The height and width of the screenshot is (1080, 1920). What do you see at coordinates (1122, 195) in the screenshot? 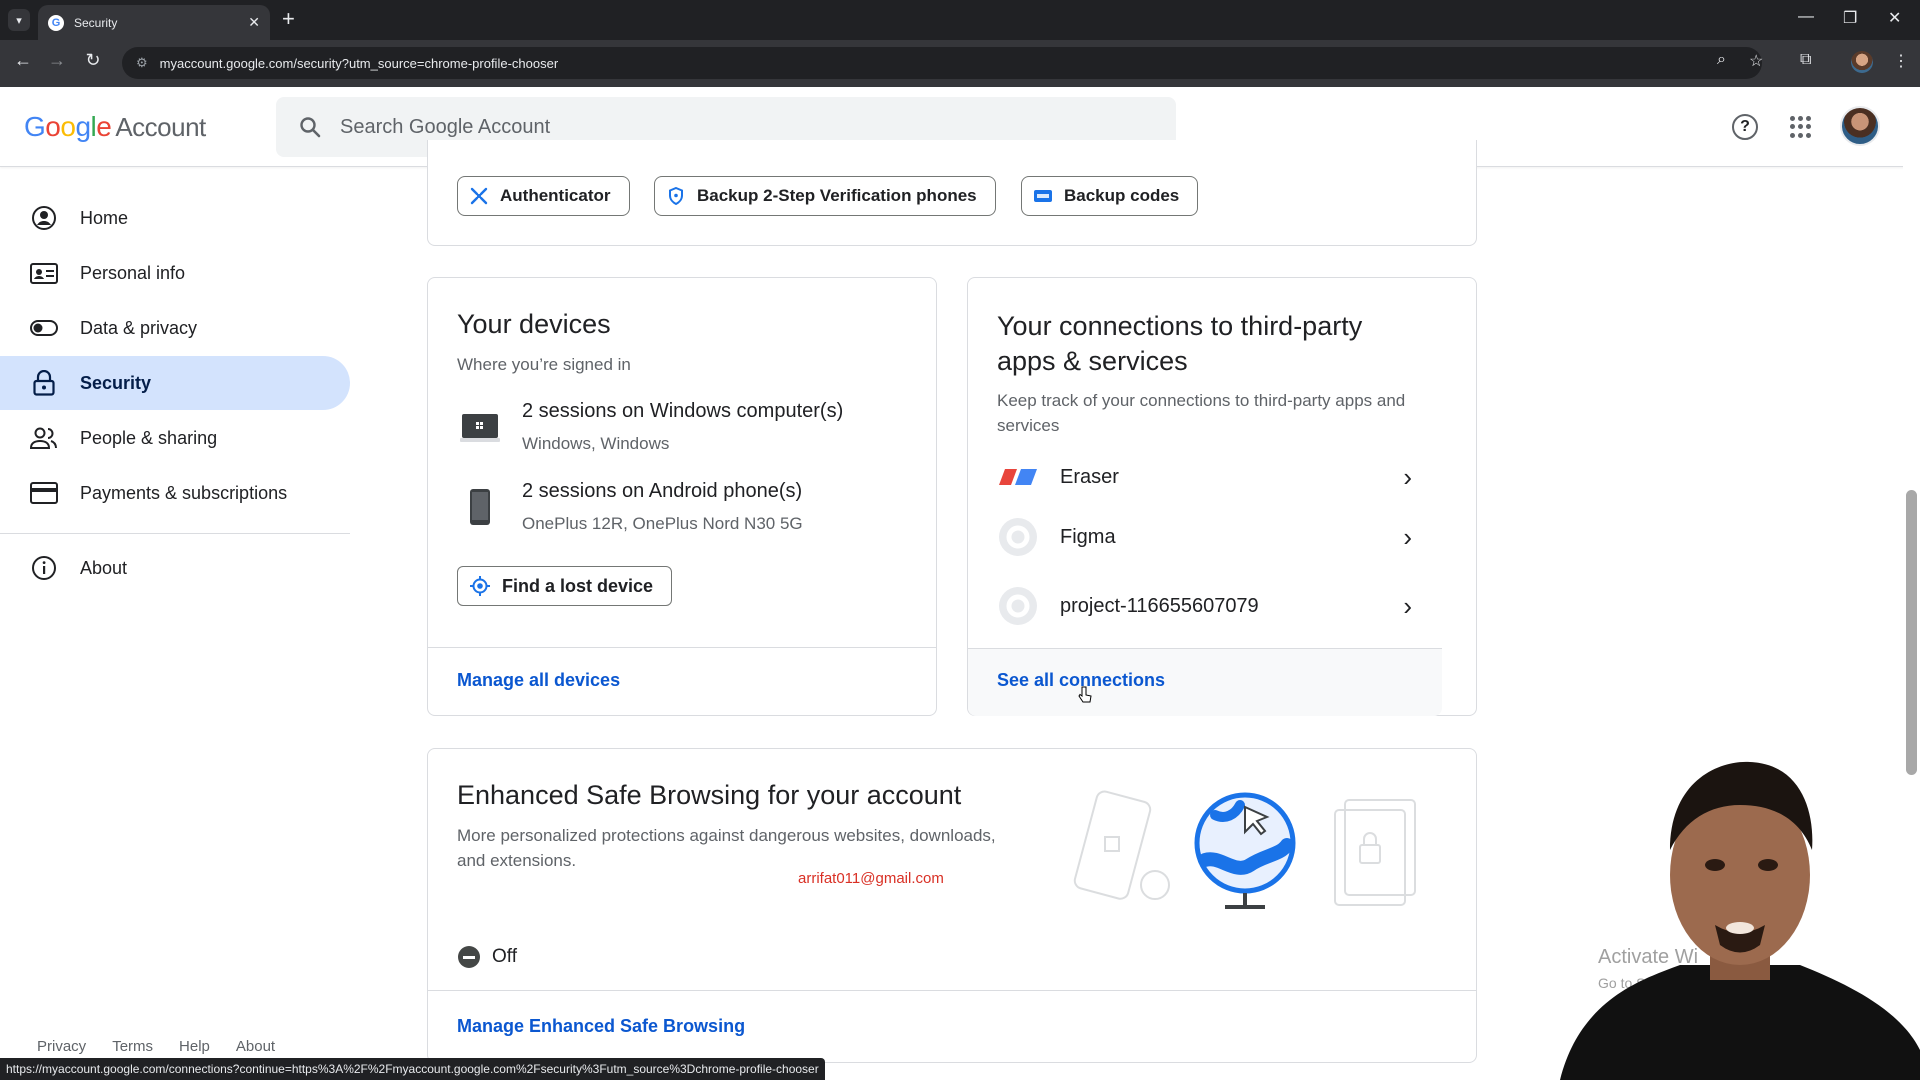
I see `chip-label: Backup codes` at bounding box center [1122, 195].